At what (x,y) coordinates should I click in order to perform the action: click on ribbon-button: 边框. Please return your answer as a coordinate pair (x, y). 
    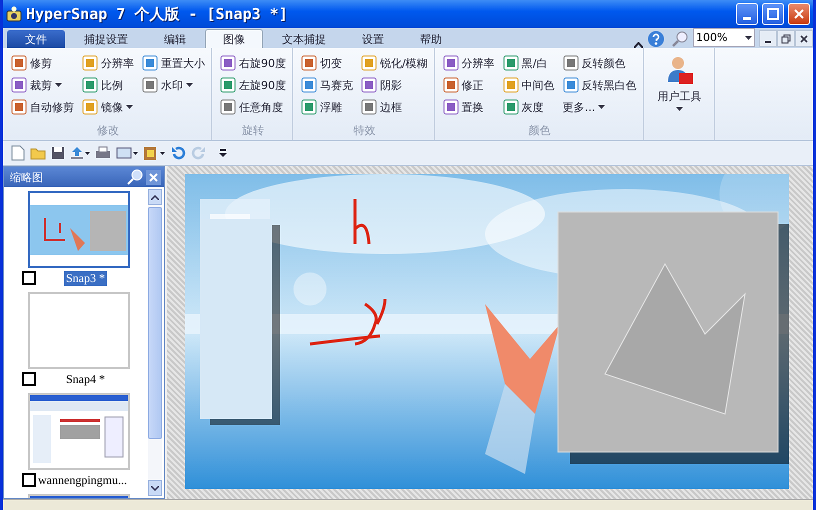
    Looking at the image, I should click on (394, 107).